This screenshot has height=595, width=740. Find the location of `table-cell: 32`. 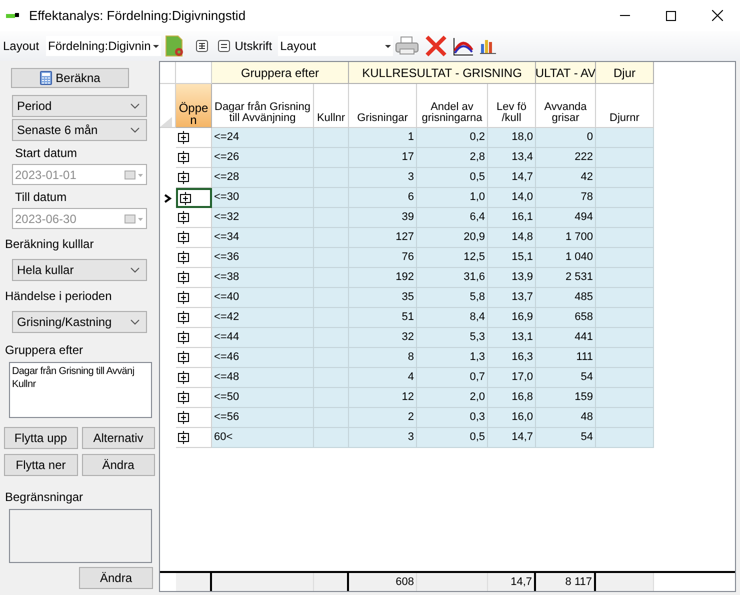

table-cell: 32 is located at coordinates (383, 338).